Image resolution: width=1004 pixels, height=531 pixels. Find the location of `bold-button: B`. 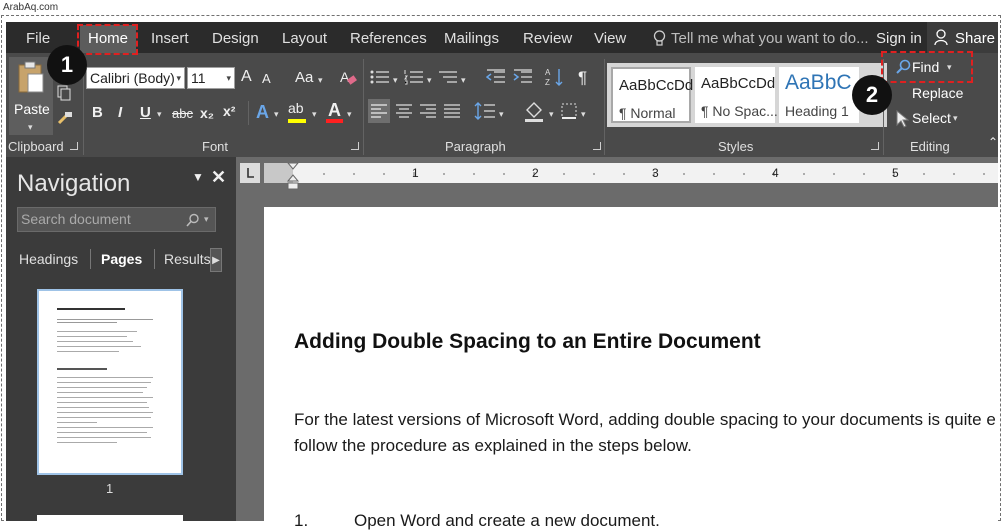

bold-button: B is located at coordinates (97, 112).